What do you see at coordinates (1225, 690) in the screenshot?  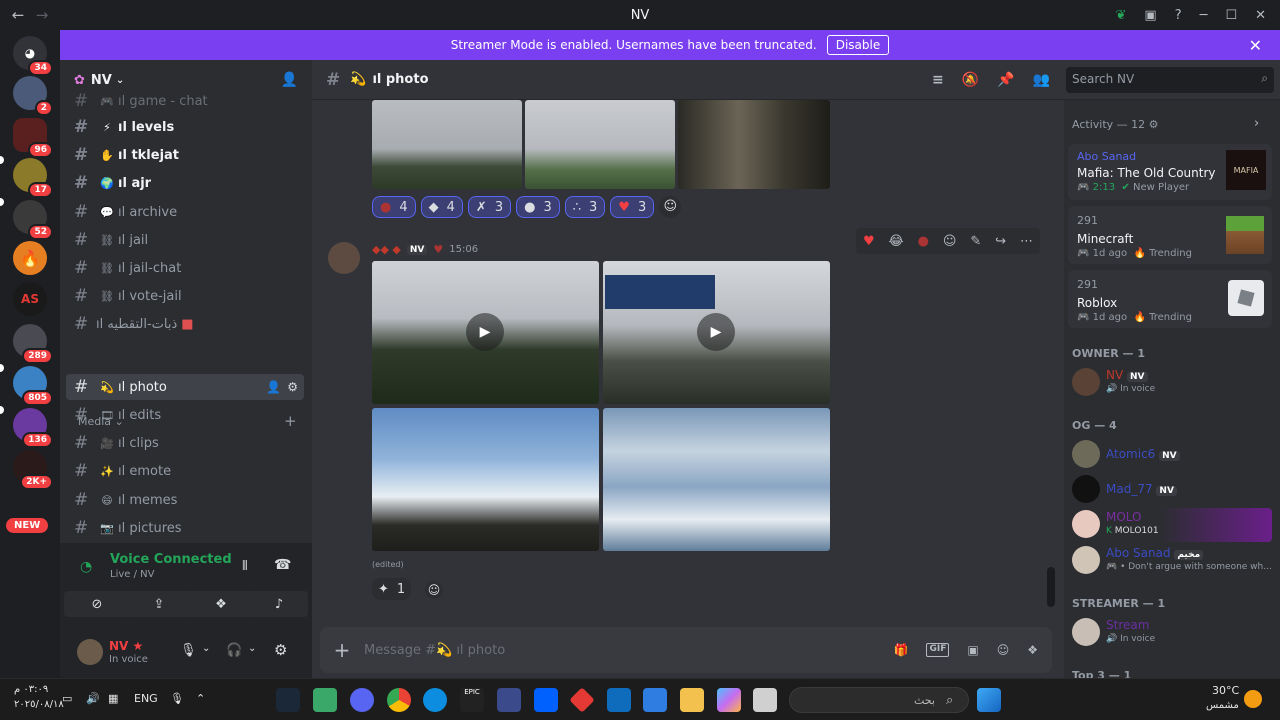 I see `weather-temp: 30°C` at bounding box center [1225, 690].